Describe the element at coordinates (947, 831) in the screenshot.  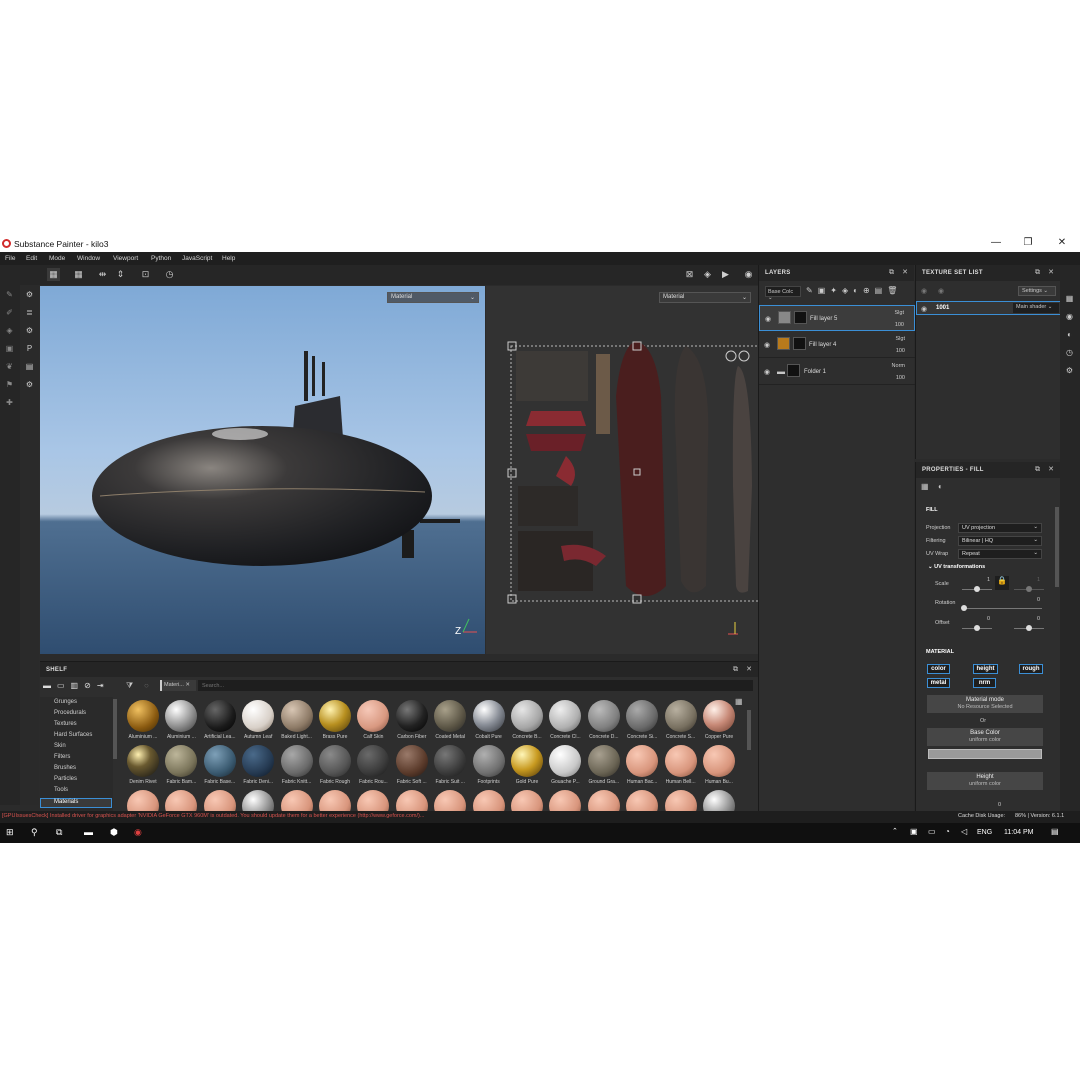
I see `tray-network-icon: ◔` at that location.